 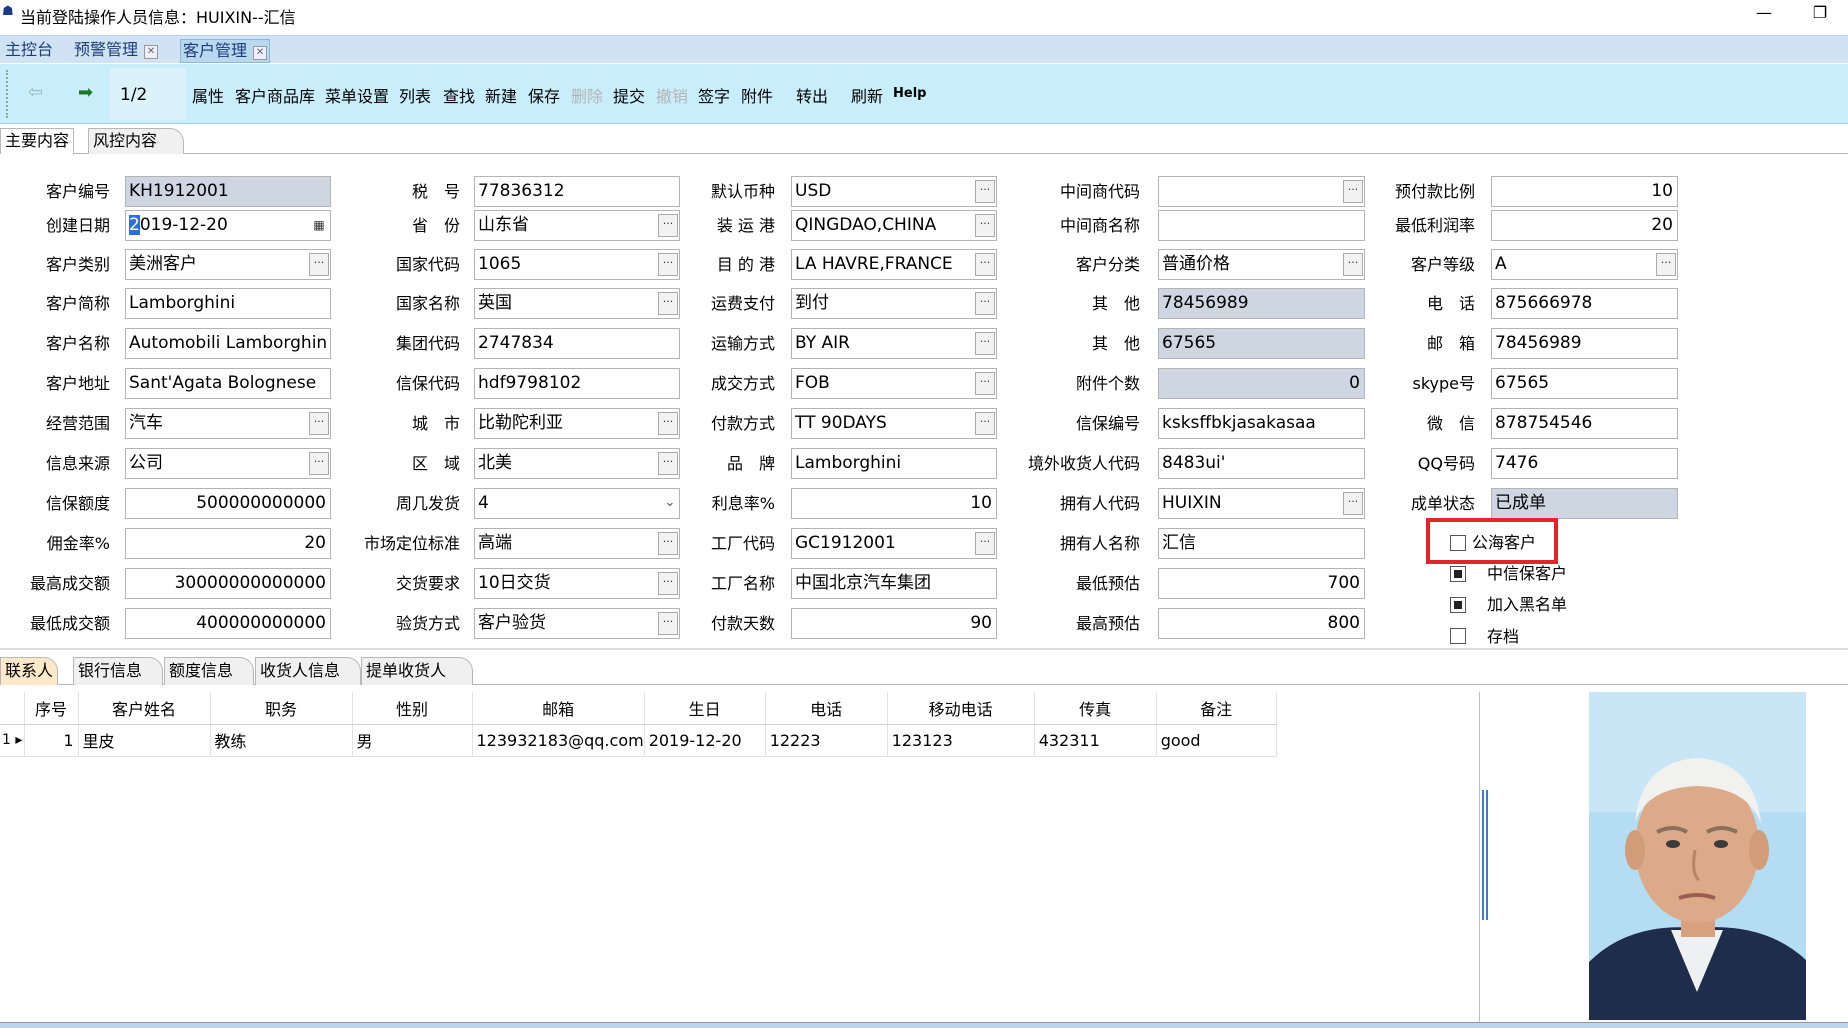 What do you see at coordinates (1584, 503) in the screenshot?
I see `col5-field-8: 已成单` at bounding box center [1584, 503].